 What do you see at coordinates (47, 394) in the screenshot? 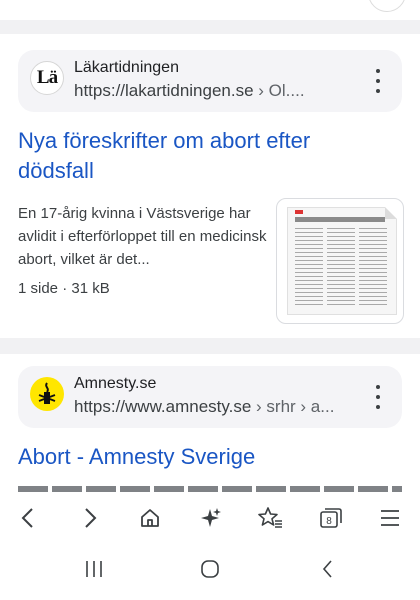
I see `amnesty-candle-icon` at bounding box center [47, 394].